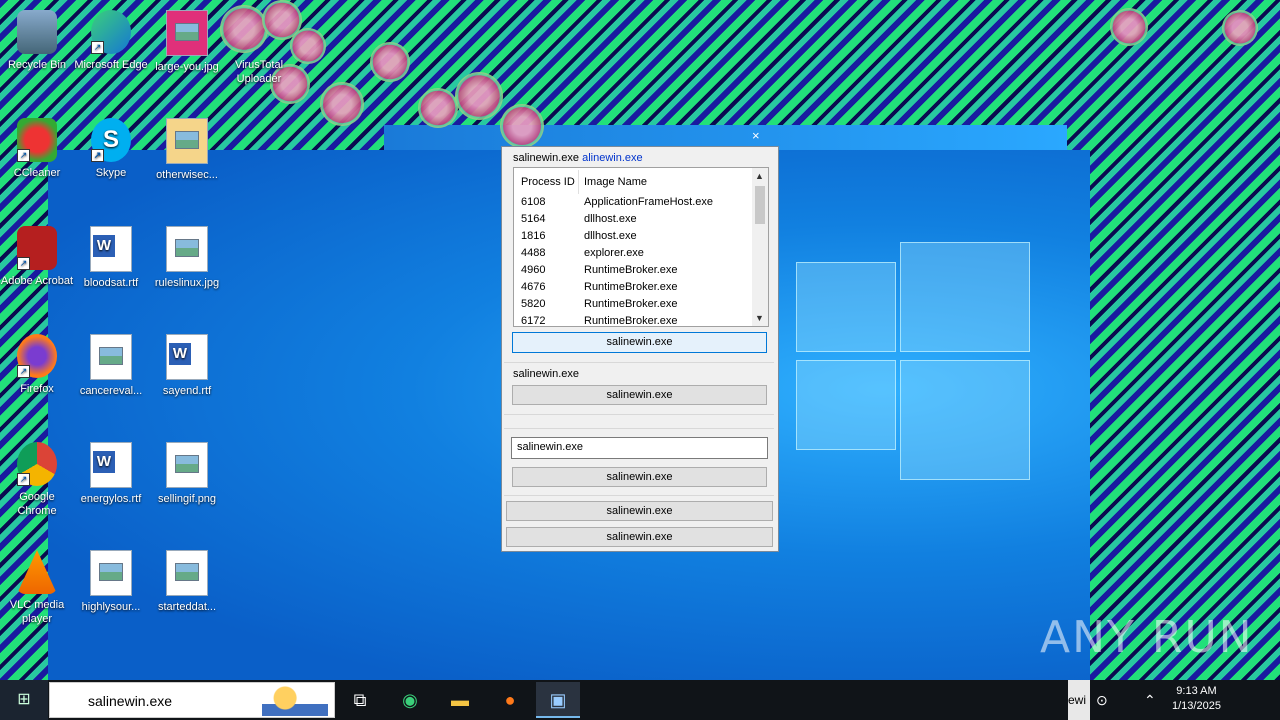  What do you see at coordinates (548, 182) in the screenshot?
I see `column-header-process-id: Process ID` at bounding box center [548, 182].